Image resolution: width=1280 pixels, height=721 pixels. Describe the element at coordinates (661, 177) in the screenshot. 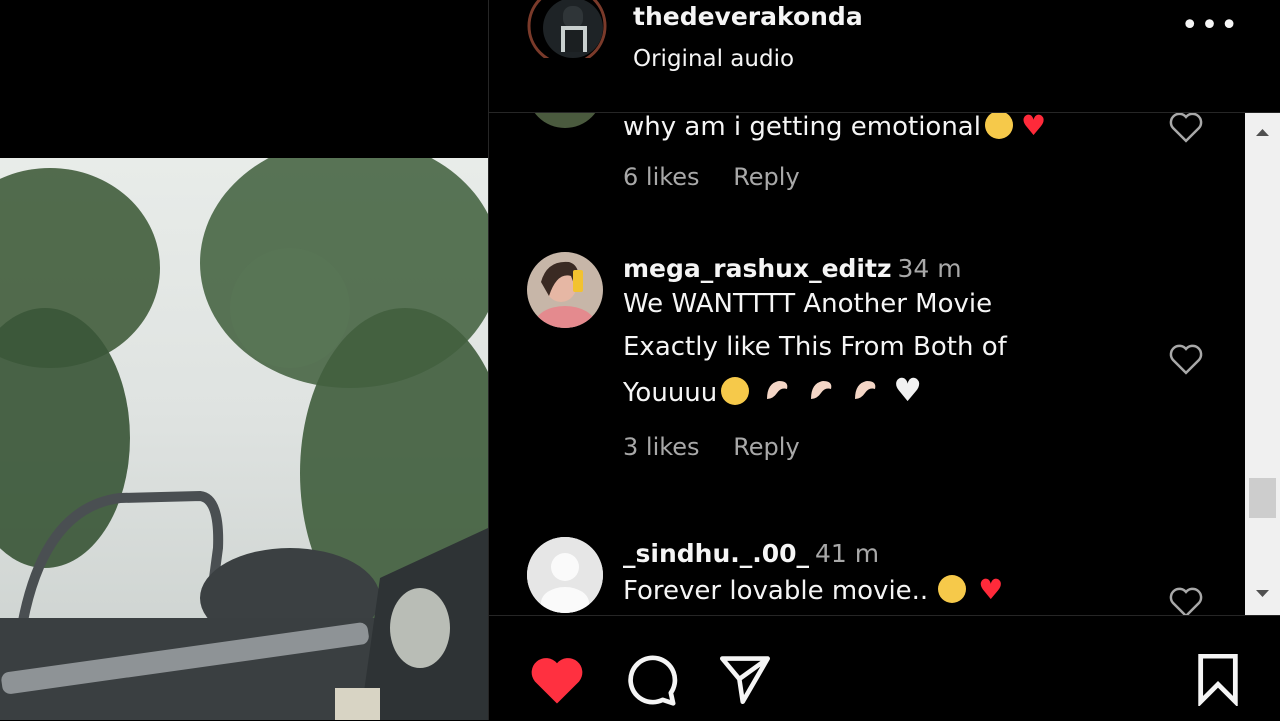

I see `like-count: 6 likes` at that location.